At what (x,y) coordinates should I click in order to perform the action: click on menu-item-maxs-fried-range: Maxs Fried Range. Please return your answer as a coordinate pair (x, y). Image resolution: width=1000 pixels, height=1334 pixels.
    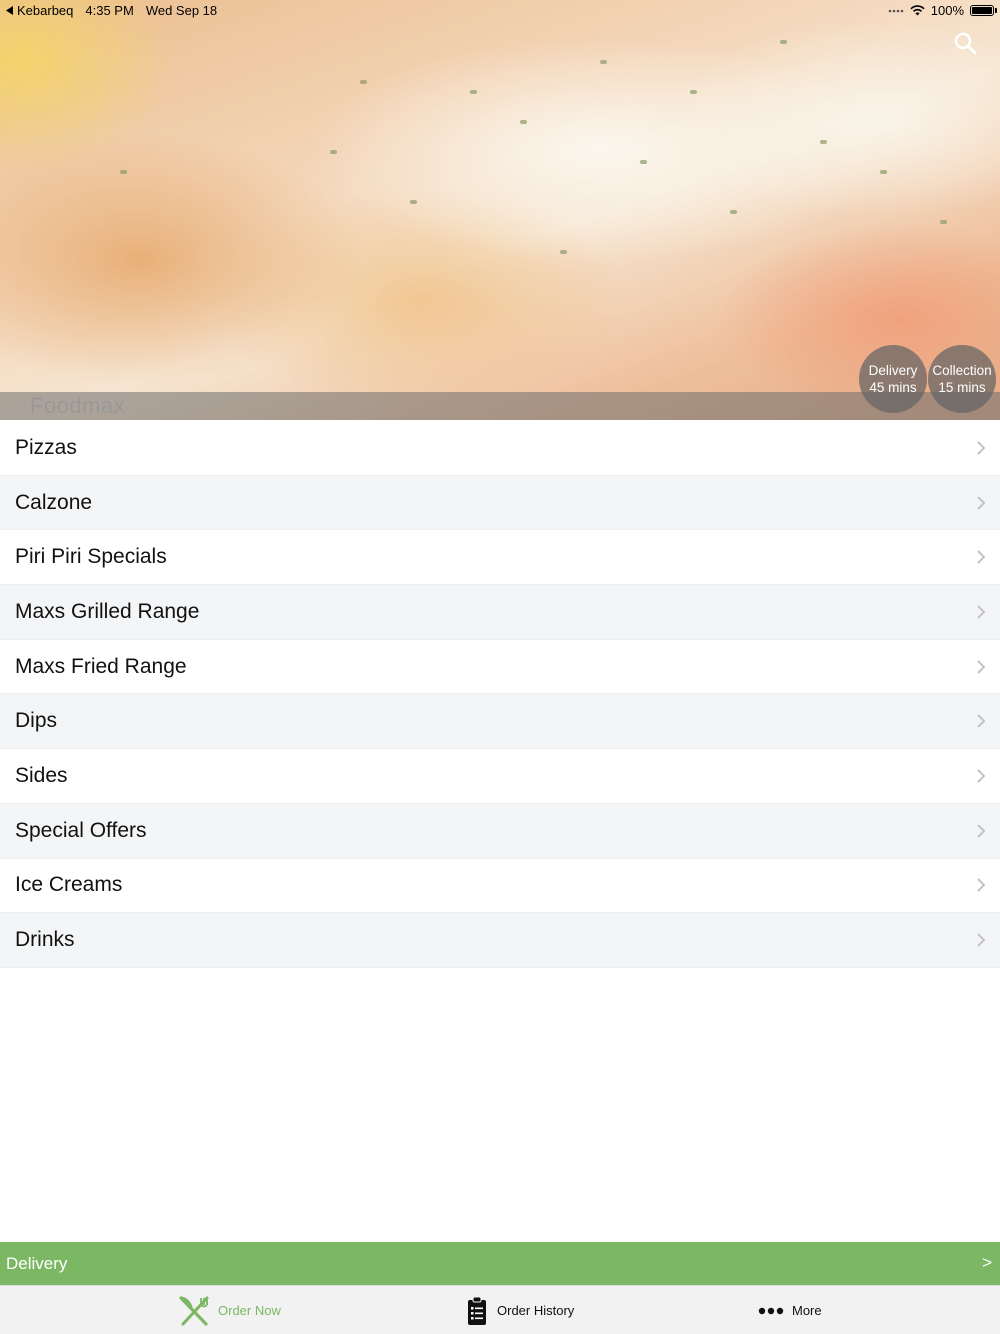
    Looking at the image, I should click on (500, 667).